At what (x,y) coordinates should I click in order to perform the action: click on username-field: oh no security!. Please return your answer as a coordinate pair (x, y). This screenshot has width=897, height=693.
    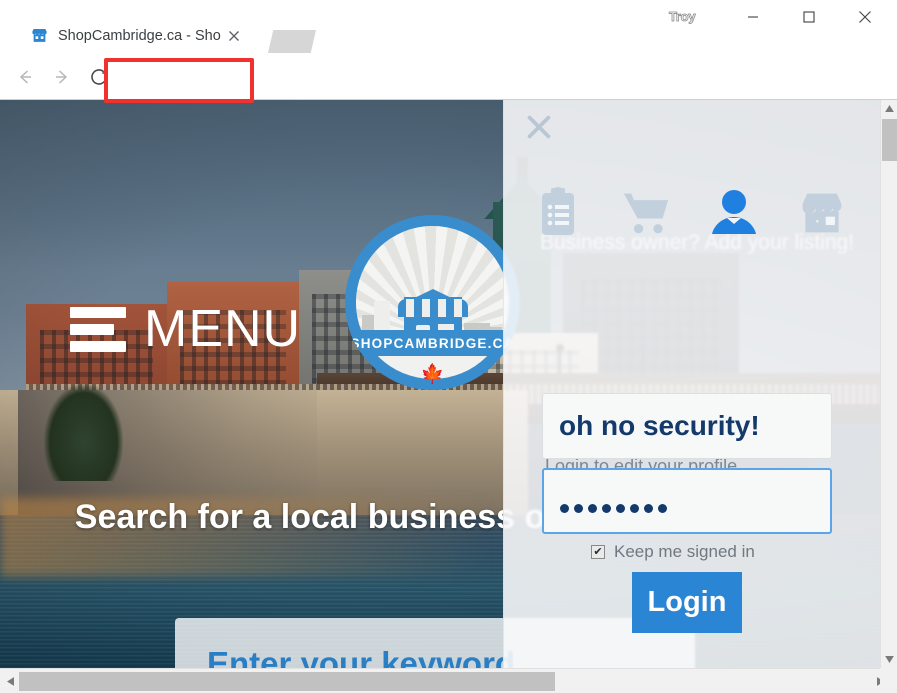
    Looking at the image, I should click on (687, 426).